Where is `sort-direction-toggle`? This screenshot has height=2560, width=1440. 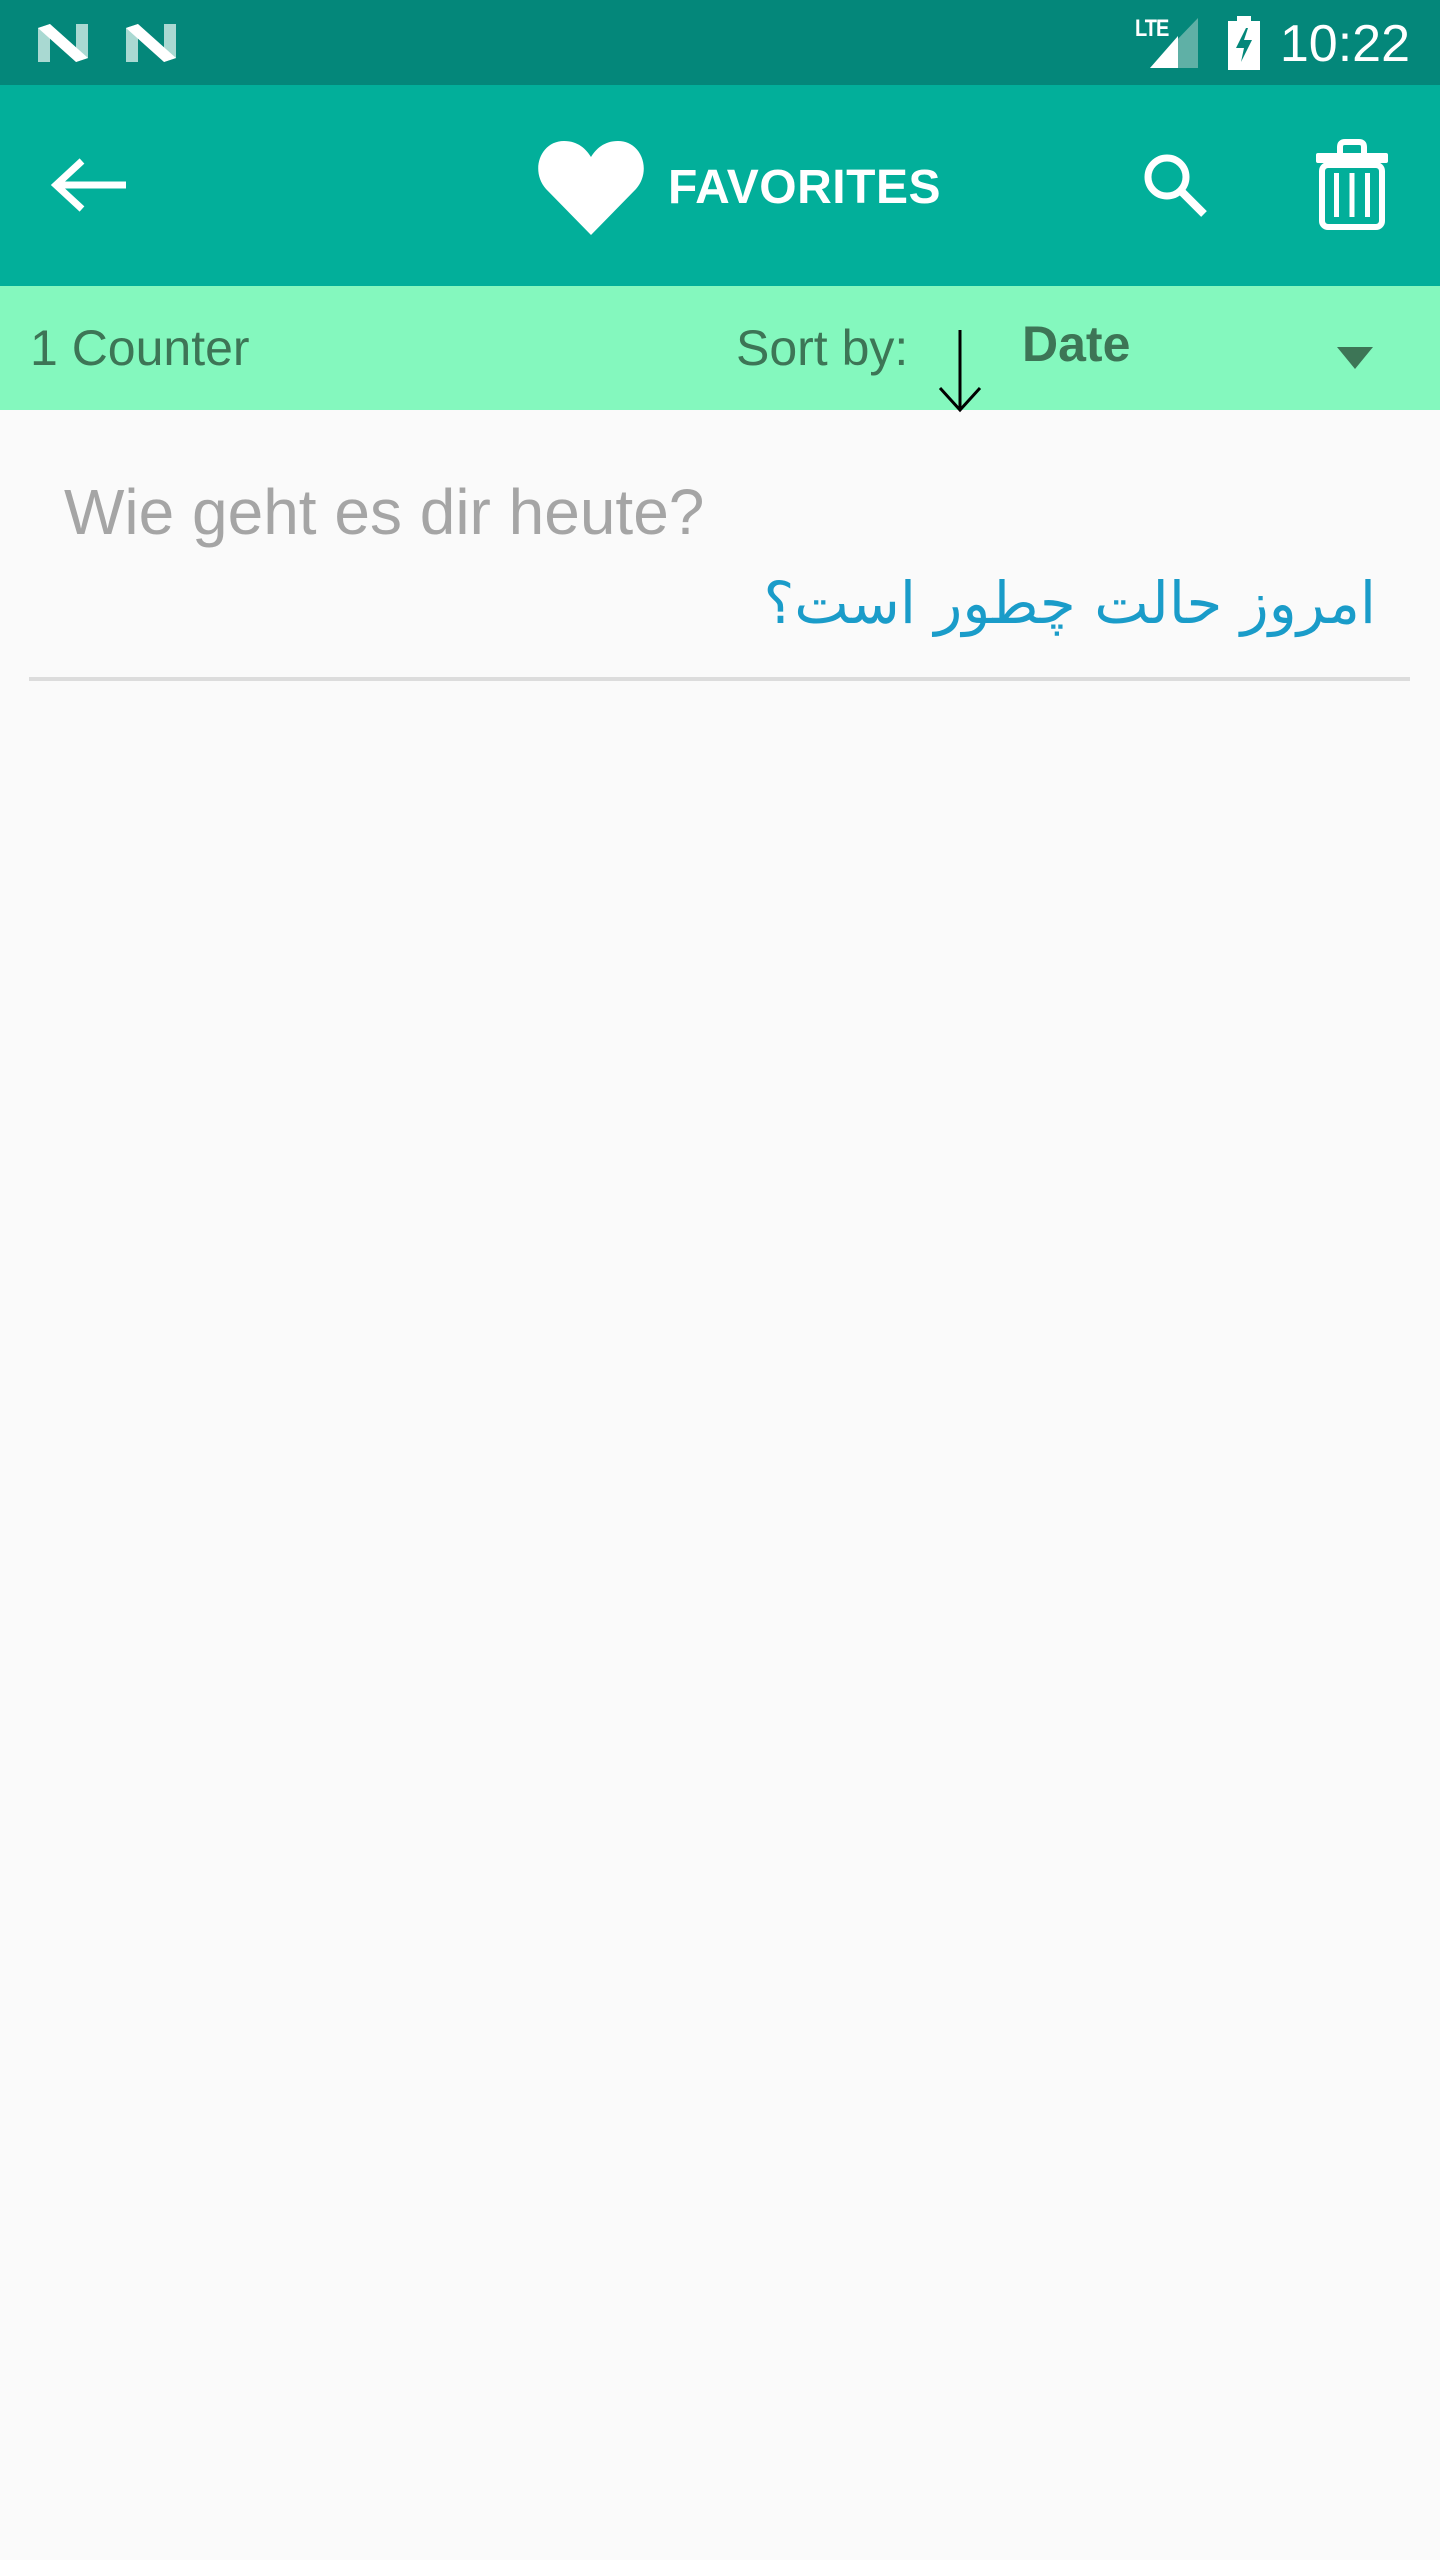 sort-direction-toggle is located at coordinates (960, 371).